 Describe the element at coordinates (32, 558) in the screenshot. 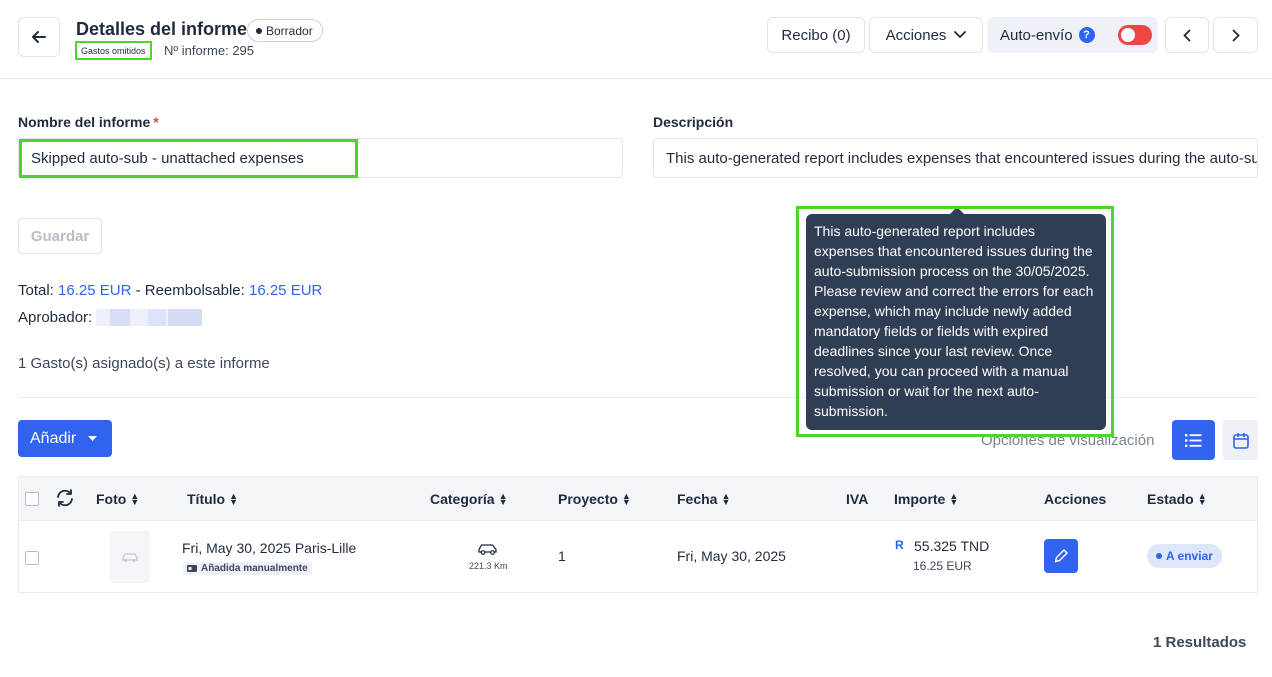

I see `row-checkbox` at that location.